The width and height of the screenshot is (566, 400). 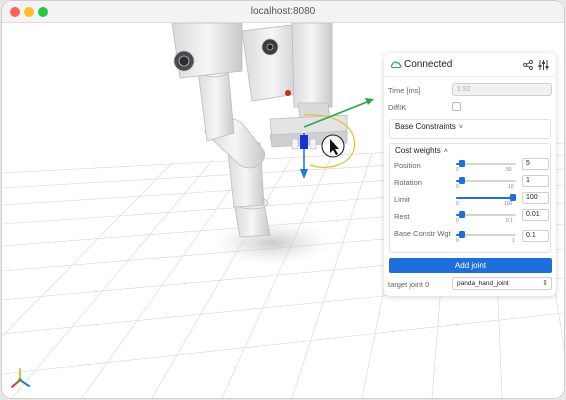 What do you see at coordinates (470, 129) in the screenshot?
I see `base-constraints-section: Base Constraints ˅` at bounding box center [470, 129].